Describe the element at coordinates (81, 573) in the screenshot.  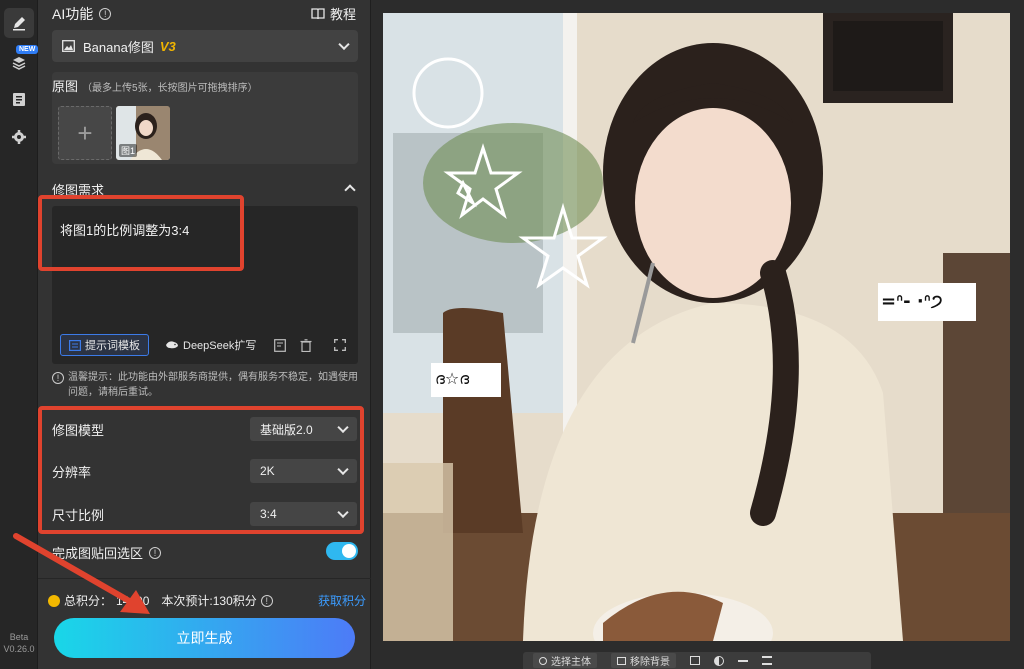
I see `annotation-arrow` at that location.